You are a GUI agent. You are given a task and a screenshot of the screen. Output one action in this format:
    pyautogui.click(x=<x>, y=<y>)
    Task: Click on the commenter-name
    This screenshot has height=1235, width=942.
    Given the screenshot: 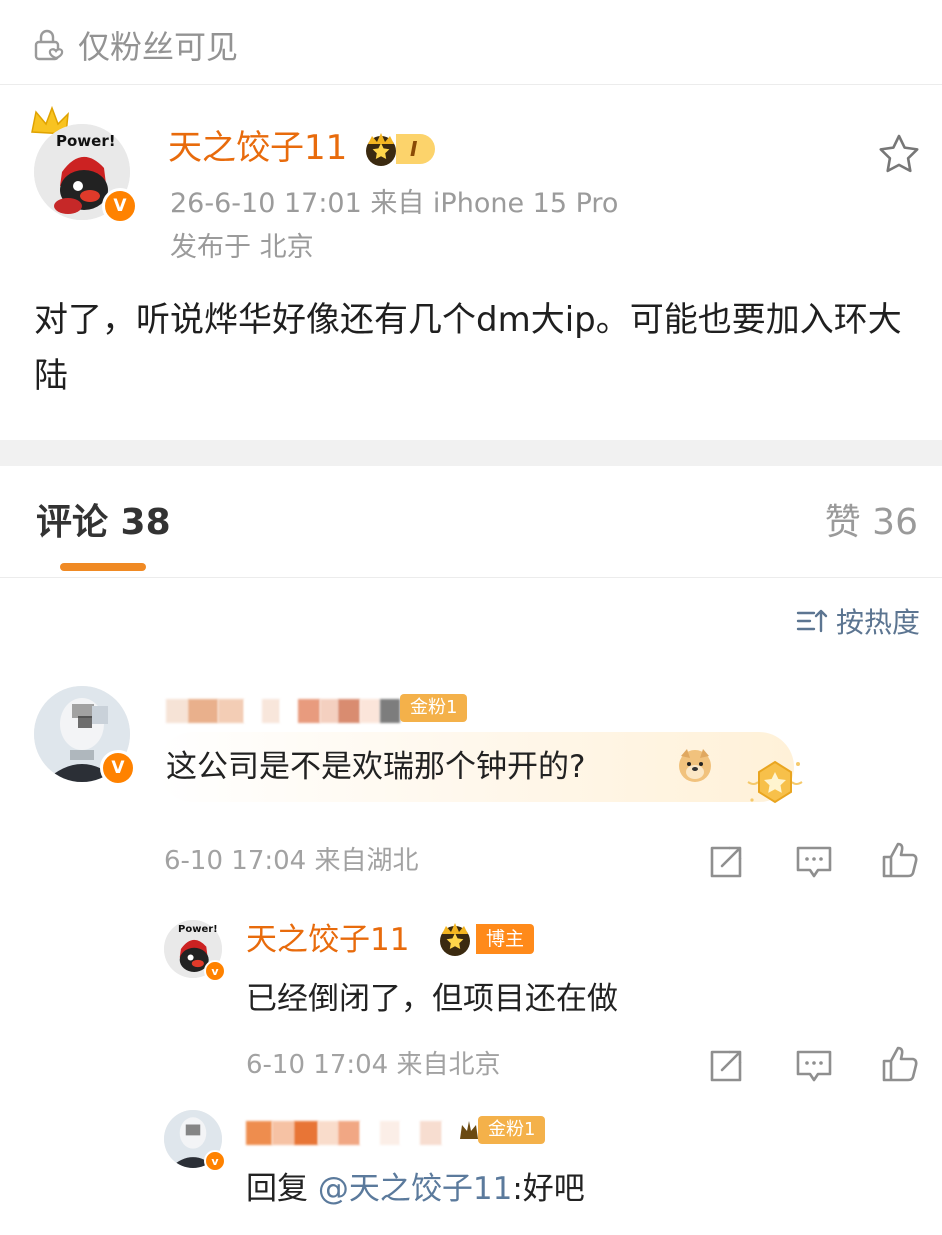 What is the action you would take?
    pyautogui.click(x=283, y=711)
    